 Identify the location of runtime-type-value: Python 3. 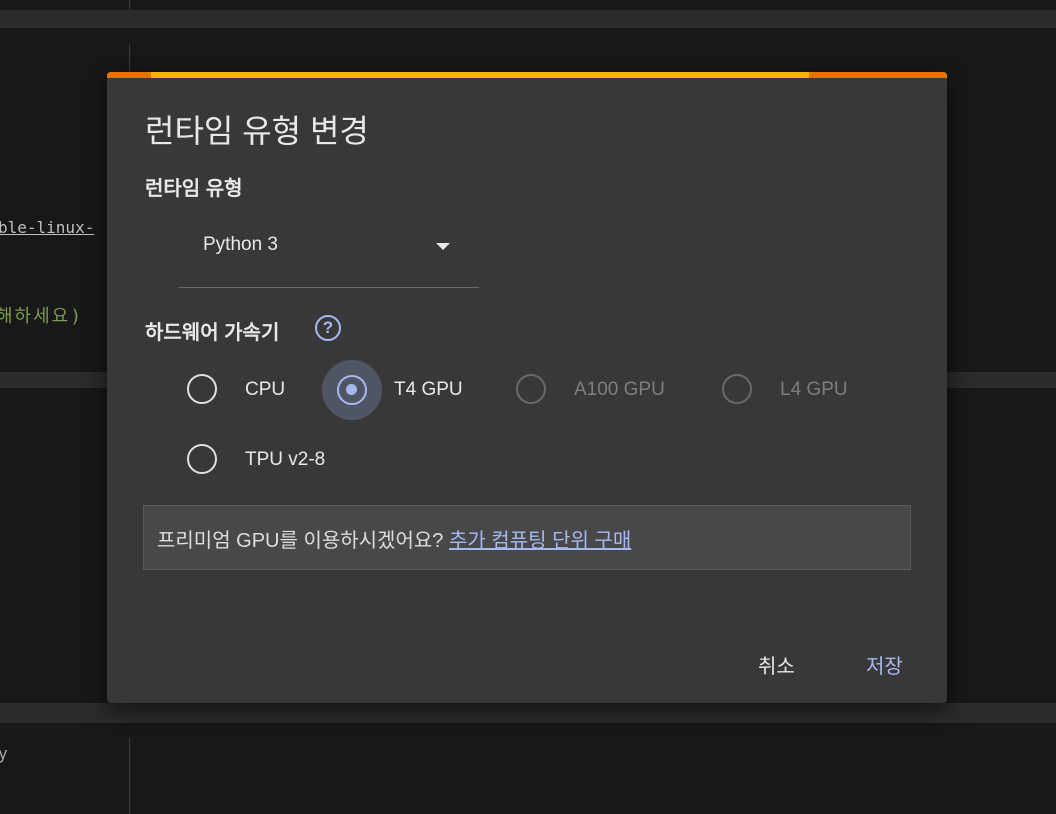
(240, 244).